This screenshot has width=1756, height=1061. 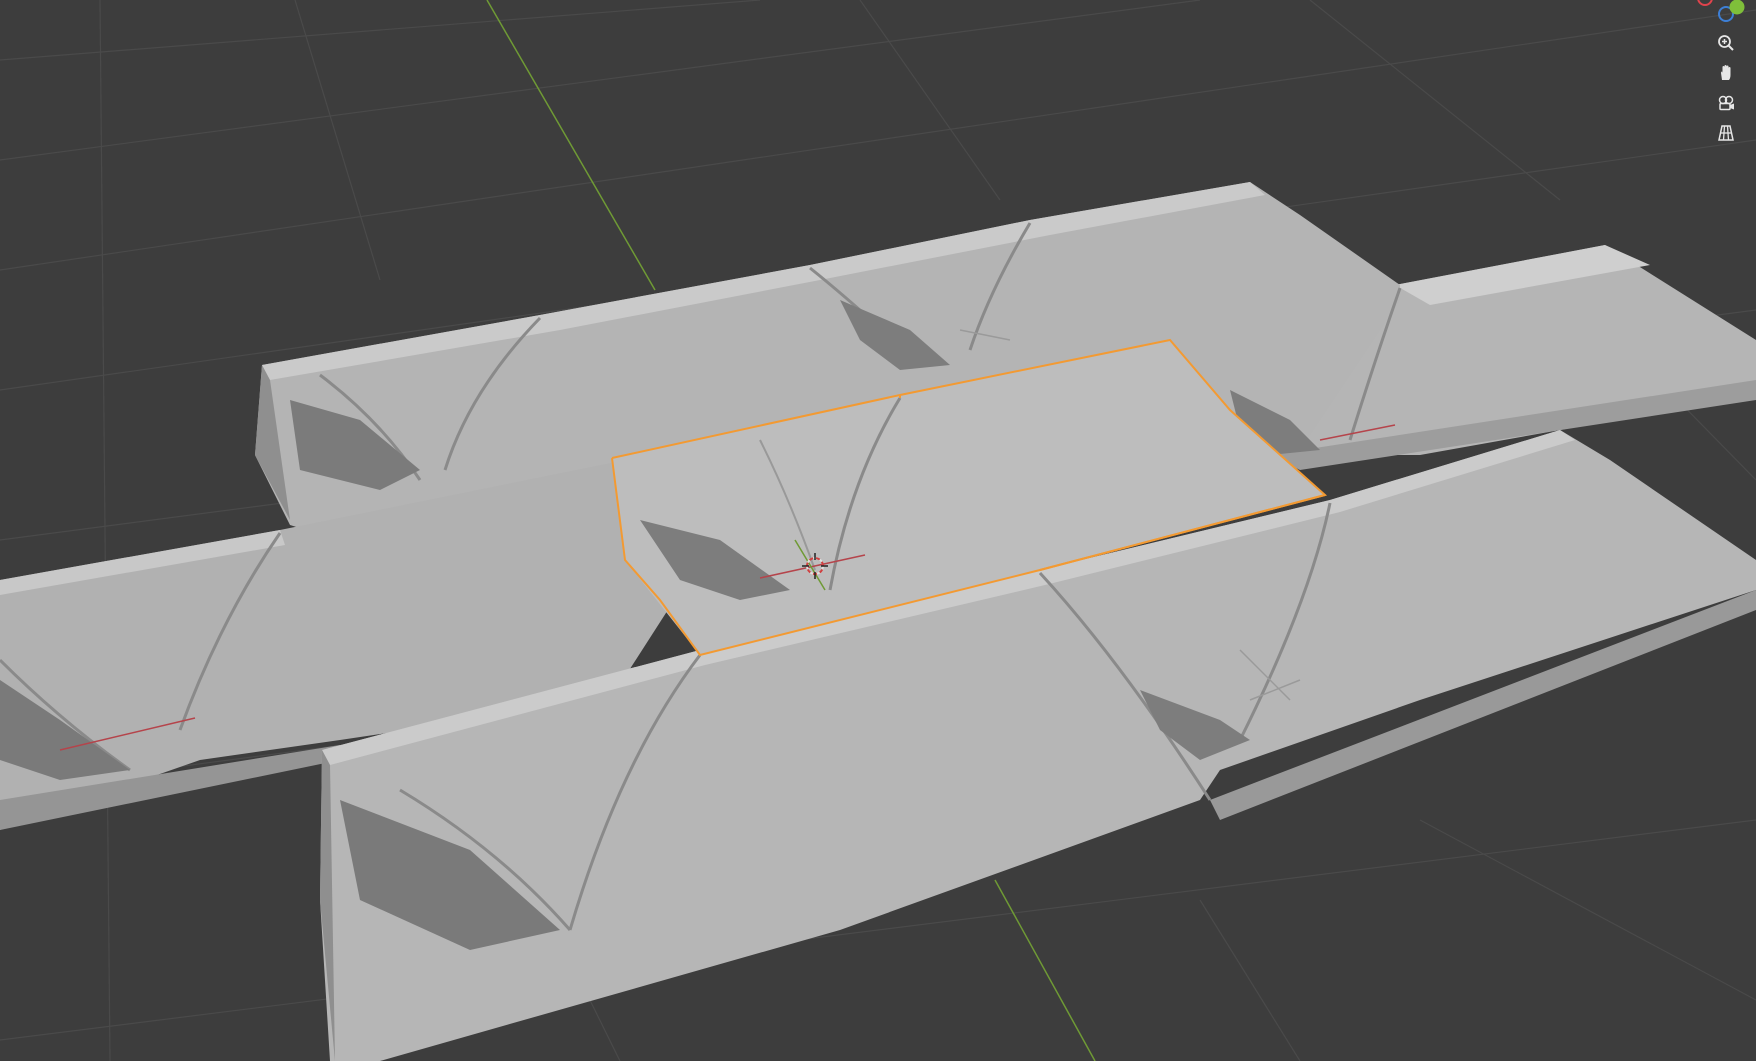 I want to click on camera-view-button, so click(x=1726, y=103).